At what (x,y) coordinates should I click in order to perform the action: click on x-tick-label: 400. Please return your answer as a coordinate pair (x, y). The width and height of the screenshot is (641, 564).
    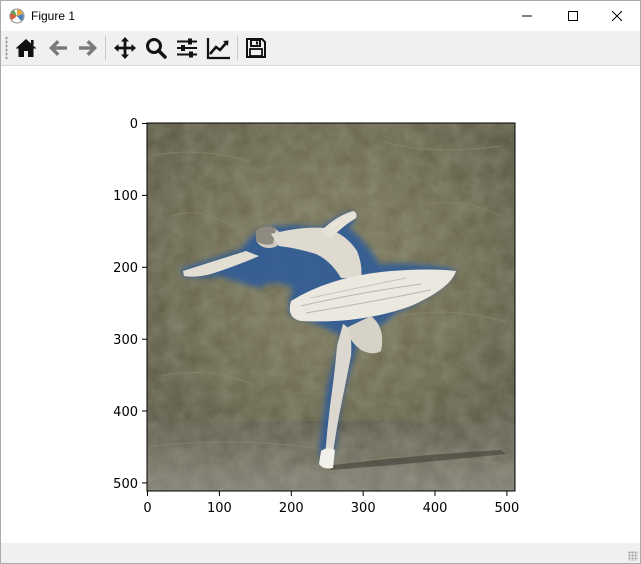
    Looking at the image, I should click on (435, 508).